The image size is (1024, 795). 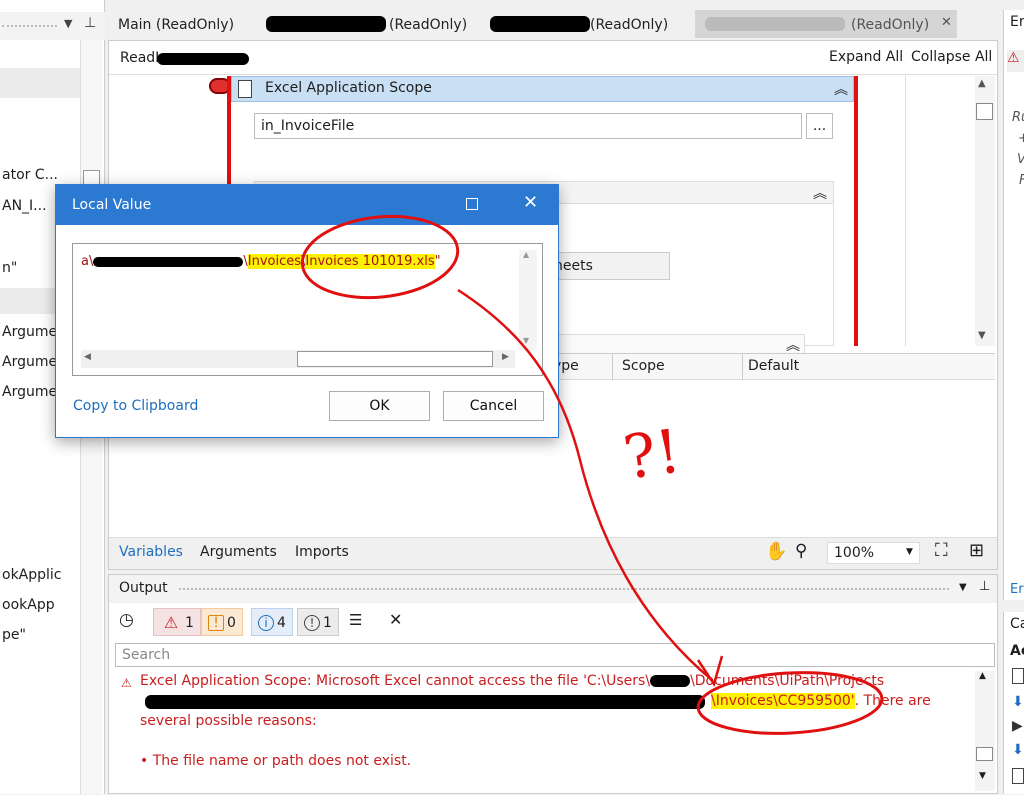 What do you see at coordinates (32, 575) in the screenshot?
I see `left-item: okApplic` at bounding box center [32, 575].